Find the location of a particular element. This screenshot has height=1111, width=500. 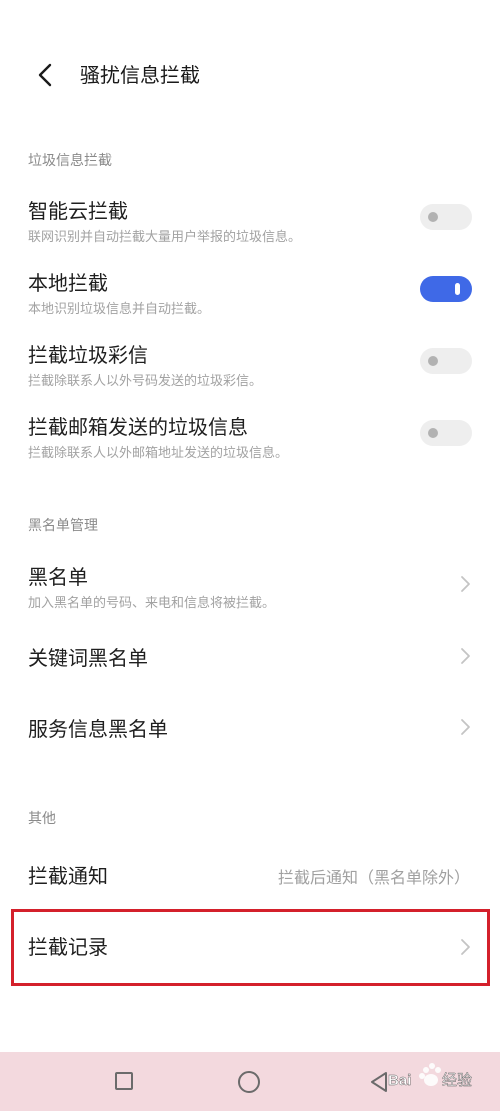

chevron-left-icon is located at coordinates (45, 75).